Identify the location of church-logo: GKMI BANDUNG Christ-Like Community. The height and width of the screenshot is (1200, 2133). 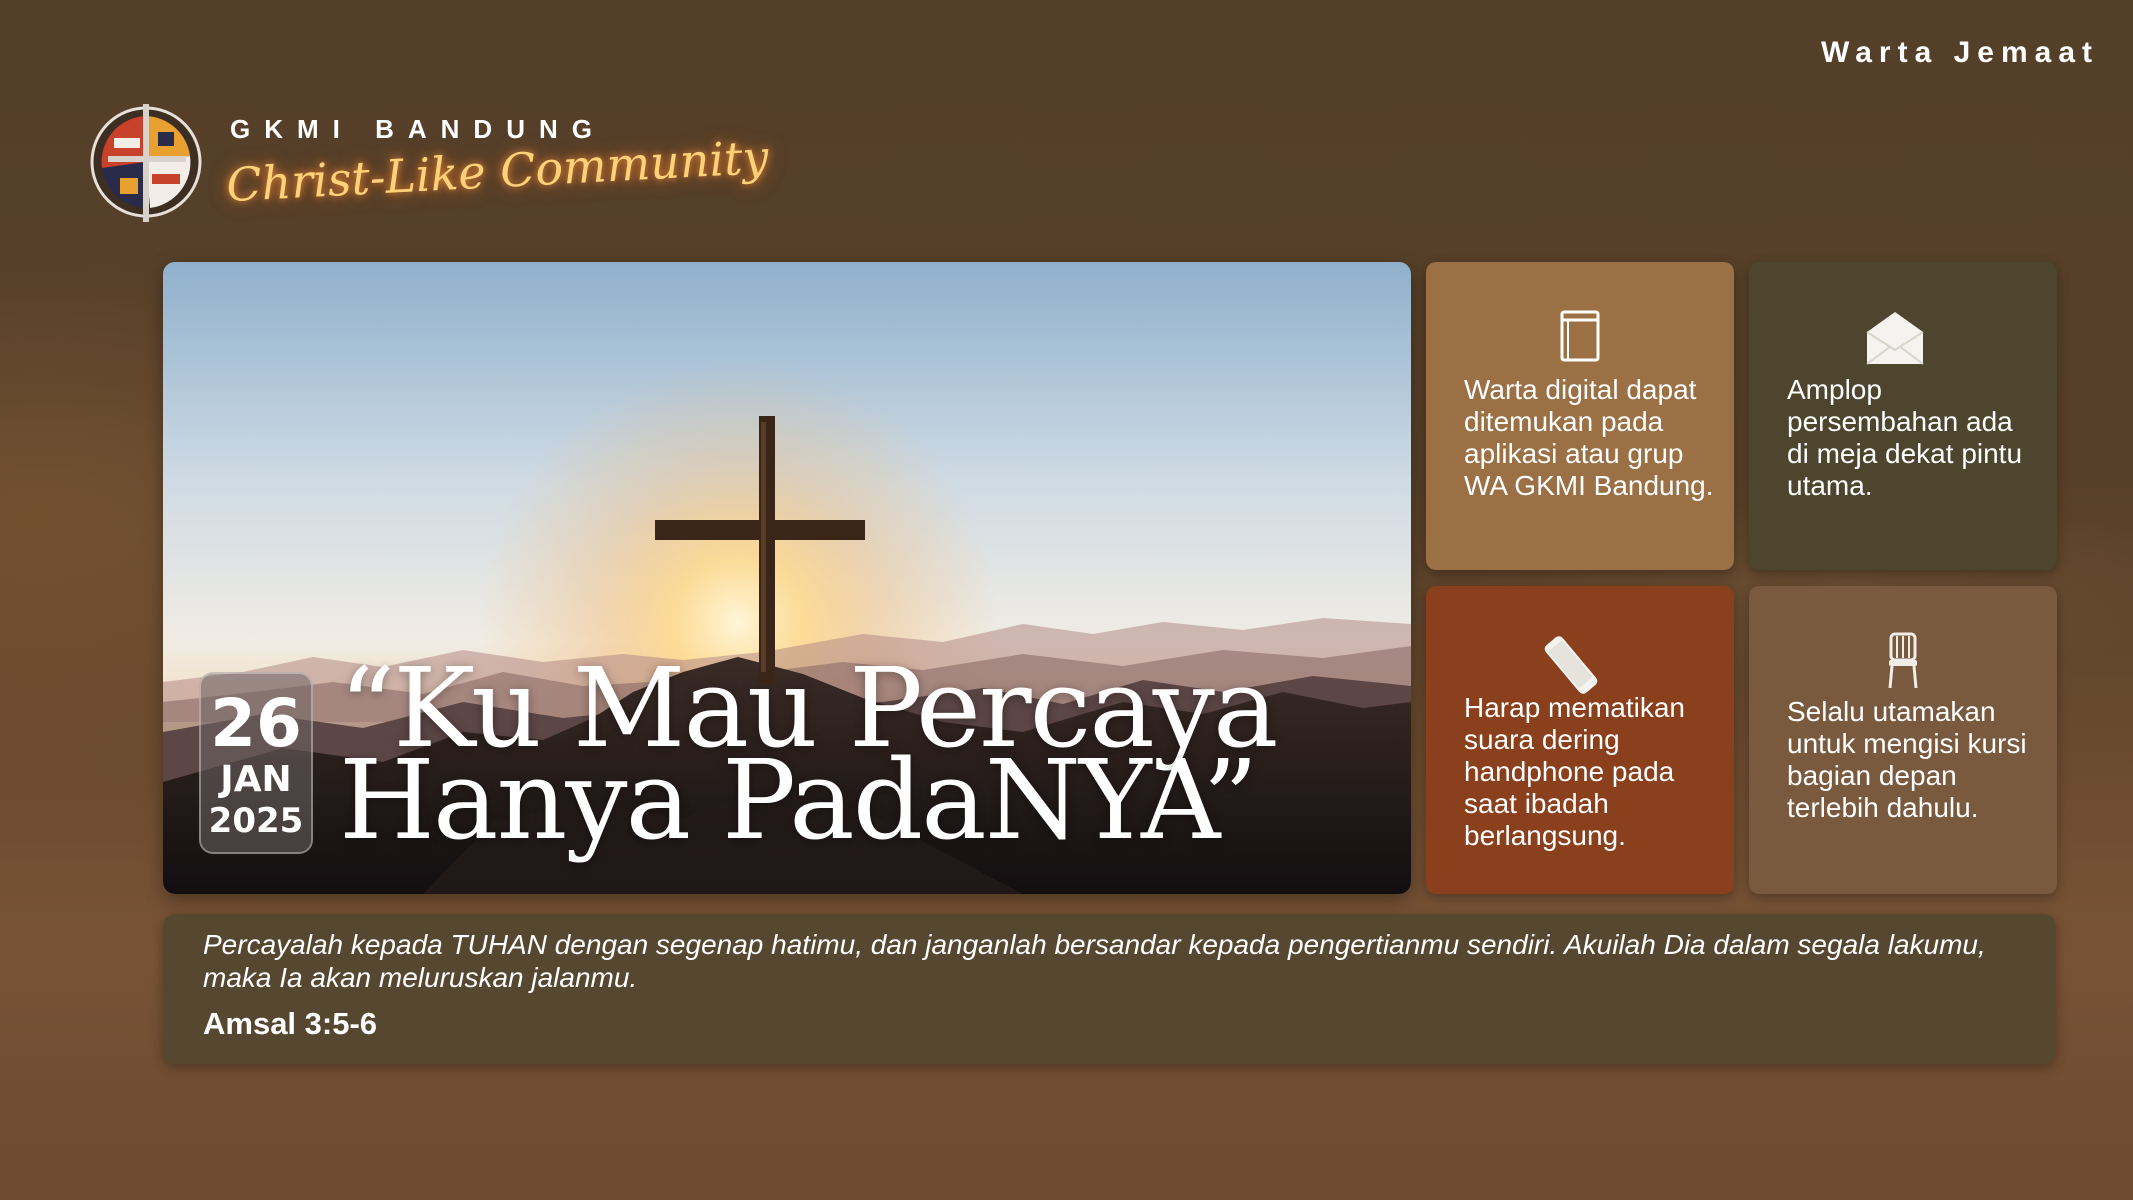
(429, 163).